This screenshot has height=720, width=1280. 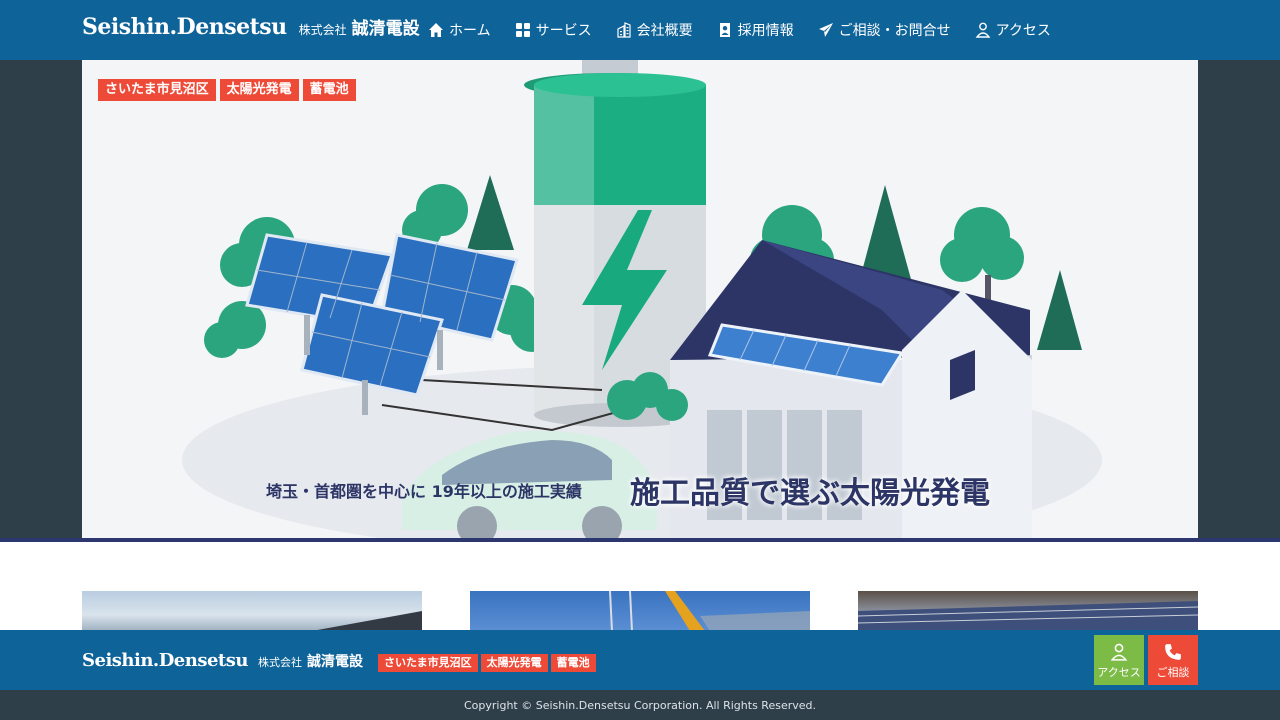 What do you see at coordinates (367, 621) in the screenshot?
I see `roof-photo` at bounding box center [367, 621].